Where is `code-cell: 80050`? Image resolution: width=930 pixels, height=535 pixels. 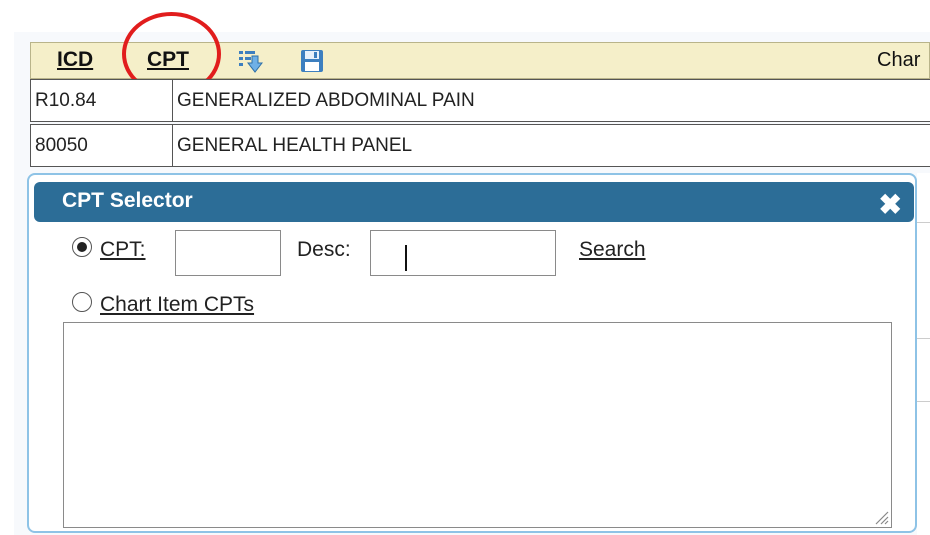
code-cell: 80050 is located at coordinates (101, 145).